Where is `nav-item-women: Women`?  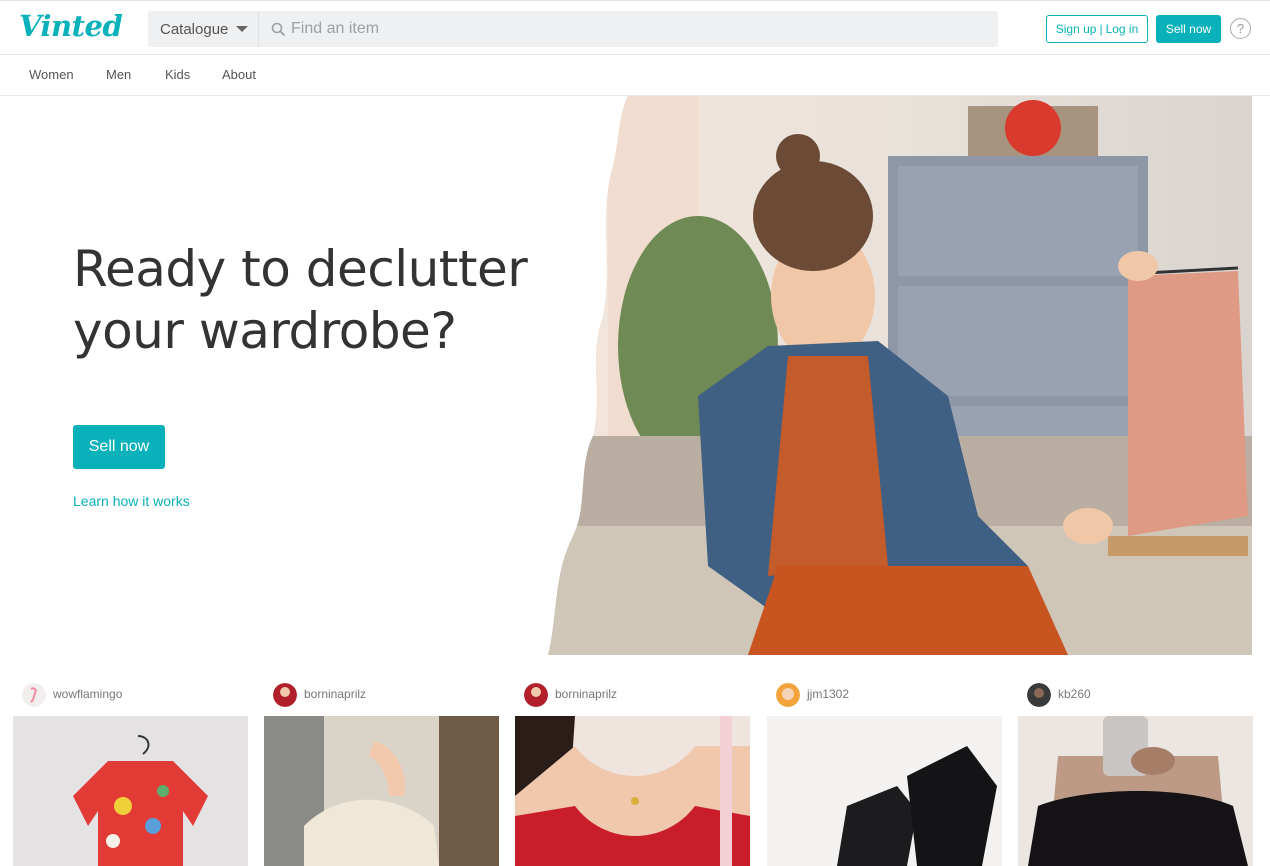 nav-item-women: Women is located at coordinates (51, 74).